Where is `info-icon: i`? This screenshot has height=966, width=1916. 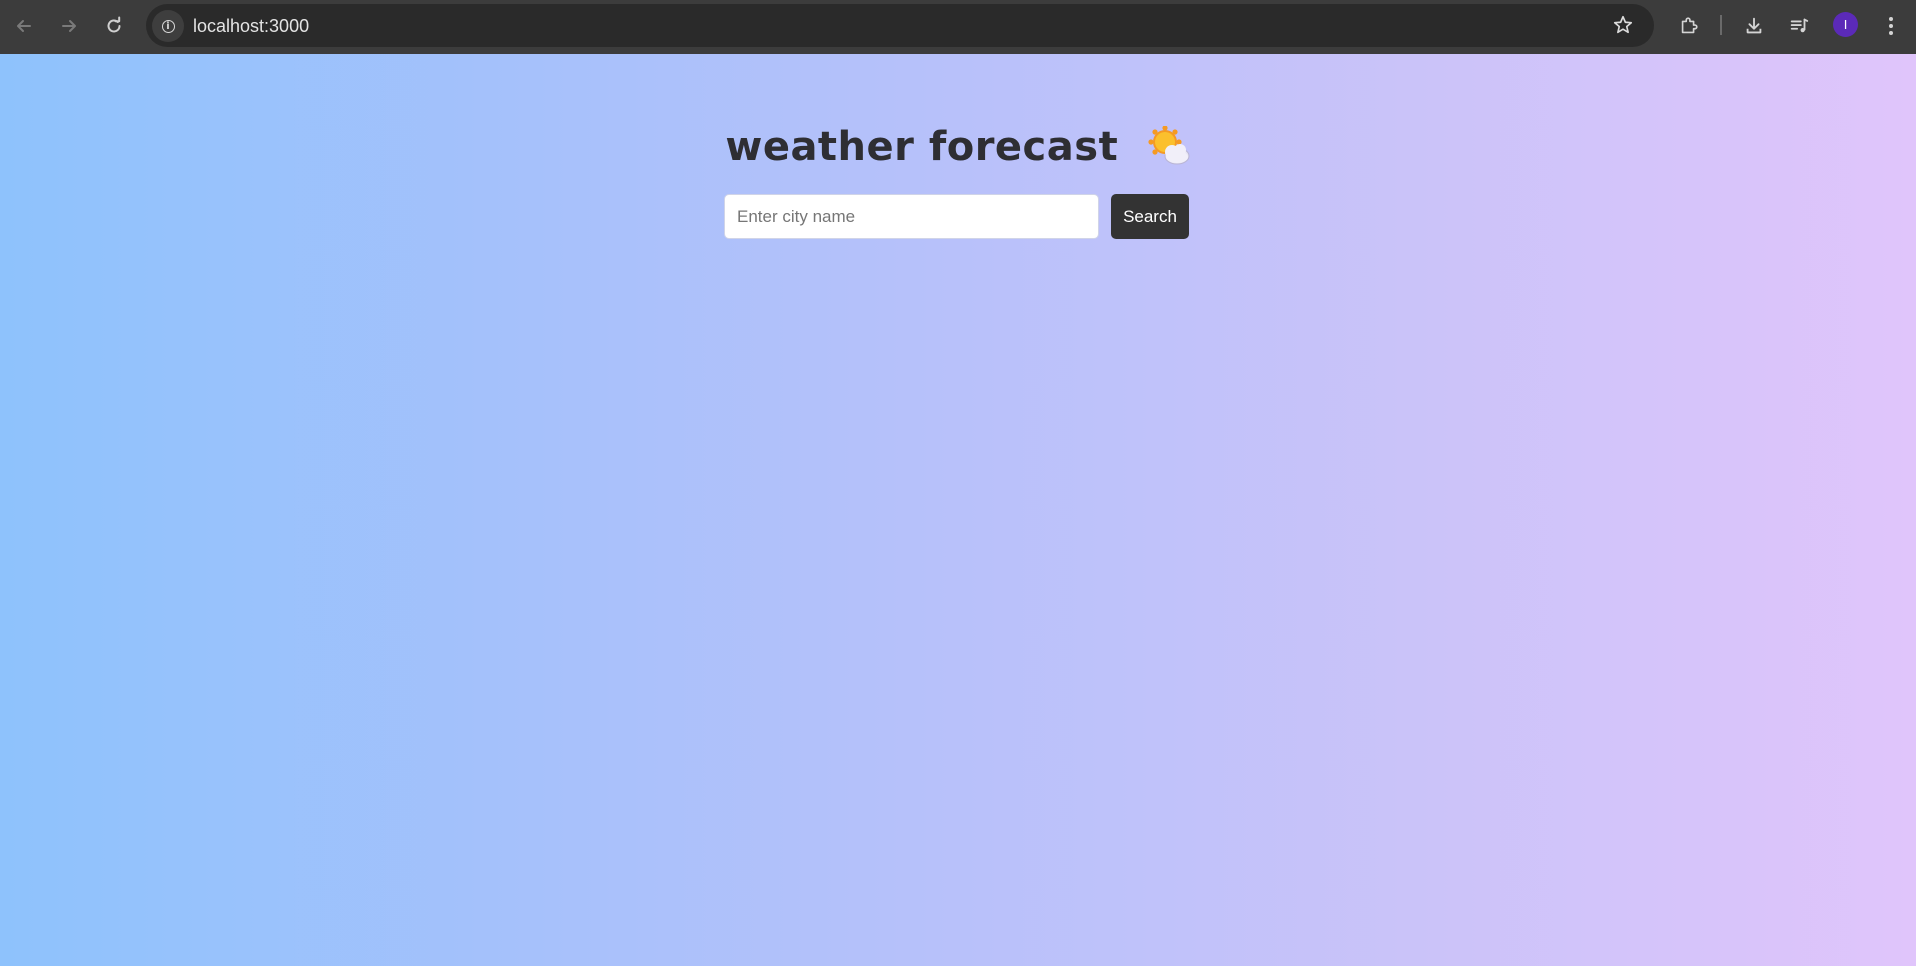 info-icon: i is located at coordinates (168, 26).